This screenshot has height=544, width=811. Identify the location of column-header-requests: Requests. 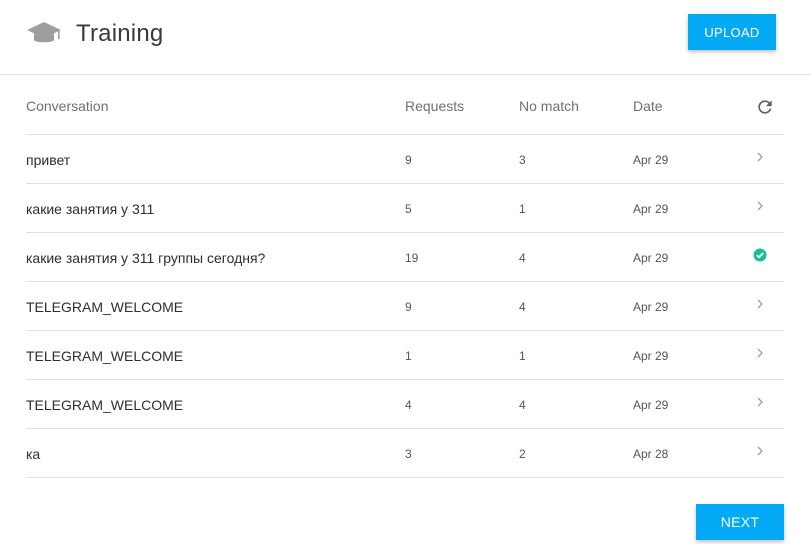
(434, 106).